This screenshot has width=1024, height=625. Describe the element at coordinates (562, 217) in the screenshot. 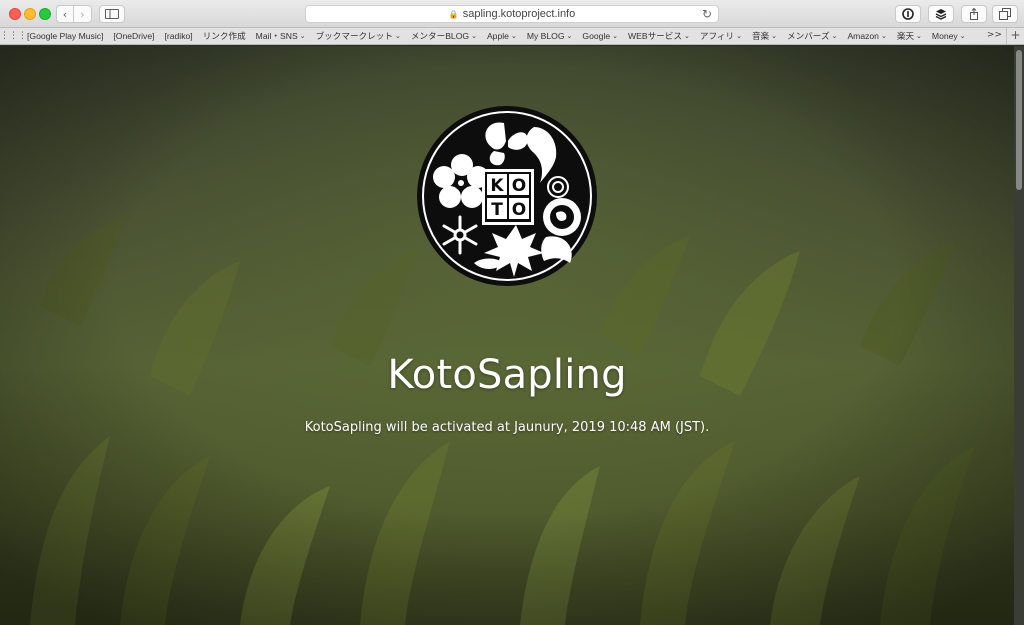

I see `morning-glory-icon` at that location.